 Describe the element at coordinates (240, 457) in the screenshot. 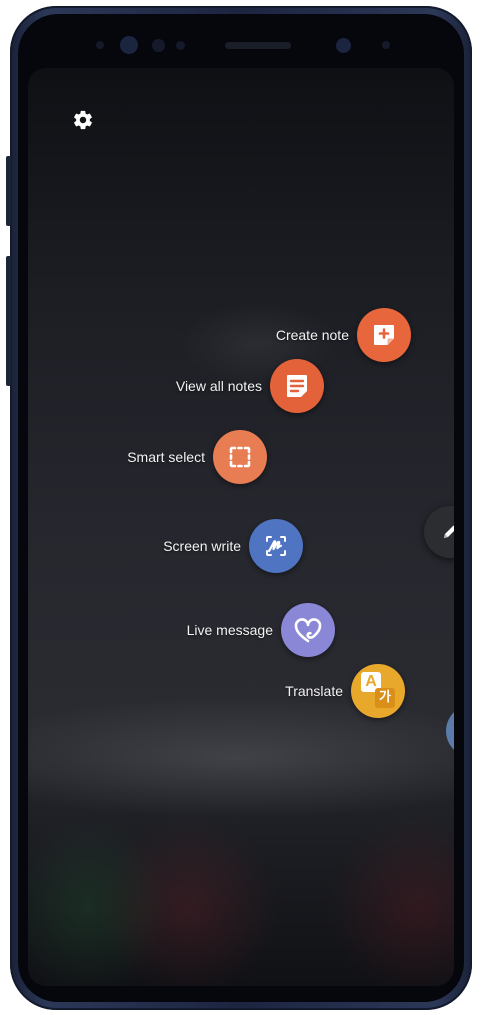

I see `smart-select-icon` at that location.